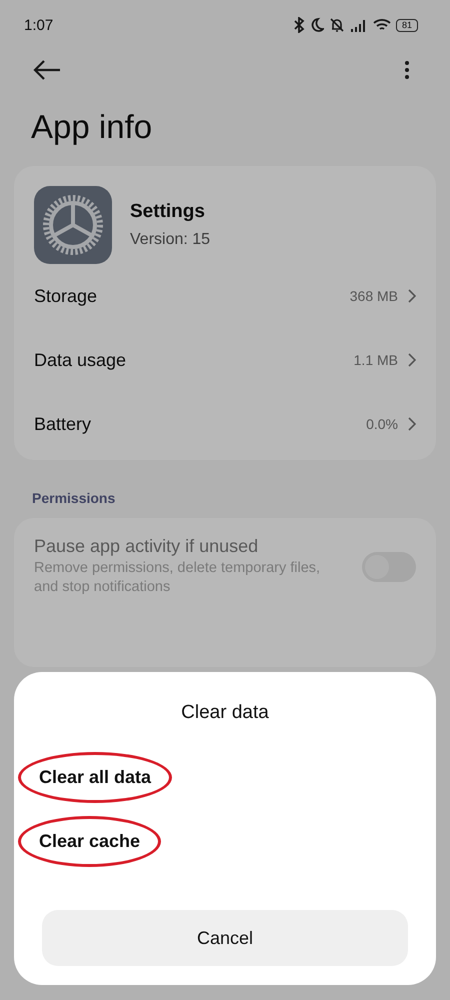  Describe the element at coordinates (298, 25) in the screenshot. I see `bluetooth-icon` at that location.